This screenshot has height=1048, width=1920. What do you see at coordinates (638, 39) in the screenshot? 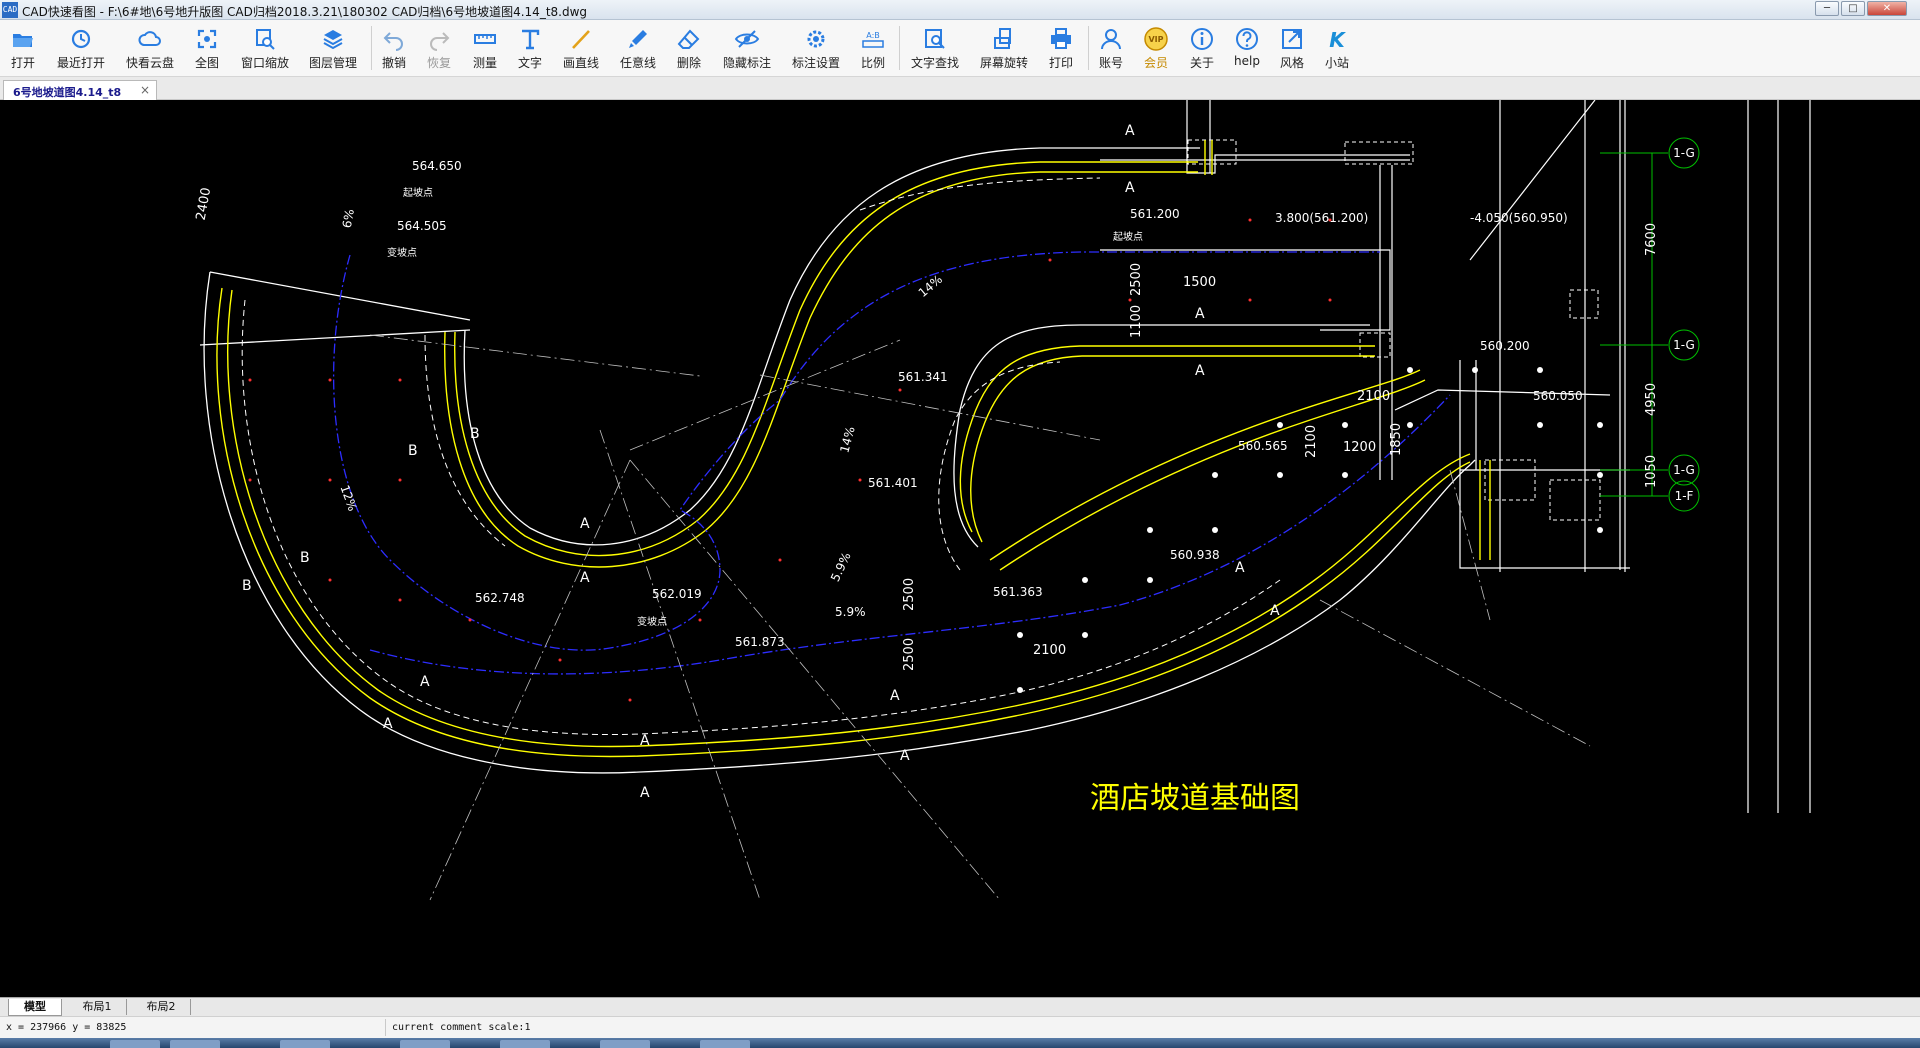
I see `brush-icon` at bounding box center [638, 39].